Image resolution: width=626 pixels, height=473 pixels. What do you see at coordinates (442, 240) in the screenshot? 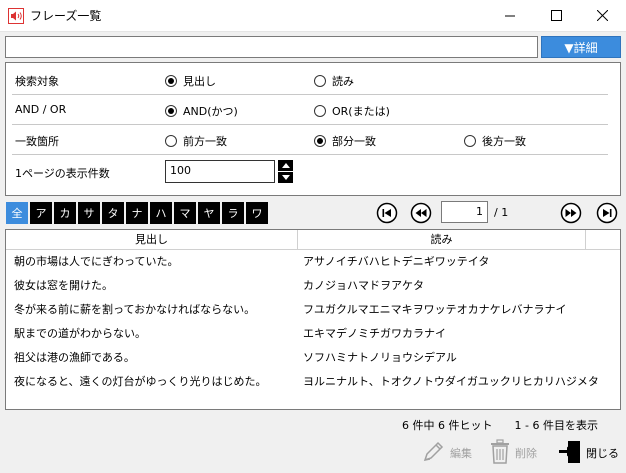
I see `column-header-reading: 読み` at bounding box center [442, 240].